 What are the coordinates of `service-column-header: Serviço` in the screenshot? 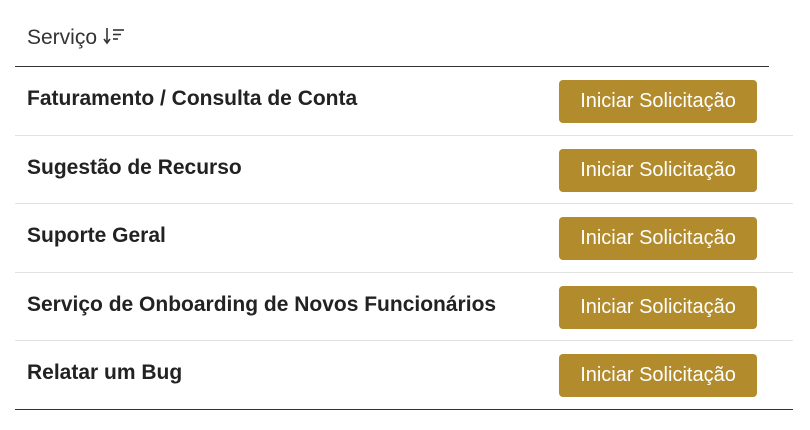 It's located at (76, 38).